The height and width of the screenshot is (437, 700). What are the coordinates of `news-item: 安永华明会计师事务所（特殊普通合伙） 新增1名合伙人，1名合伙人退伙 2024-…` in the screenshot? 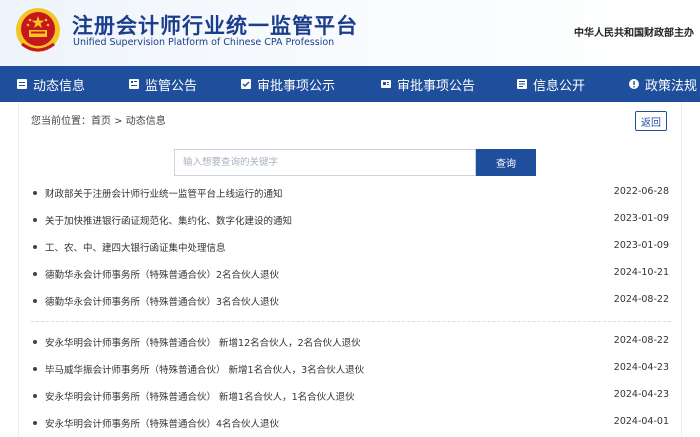 It's located at (351, 396).